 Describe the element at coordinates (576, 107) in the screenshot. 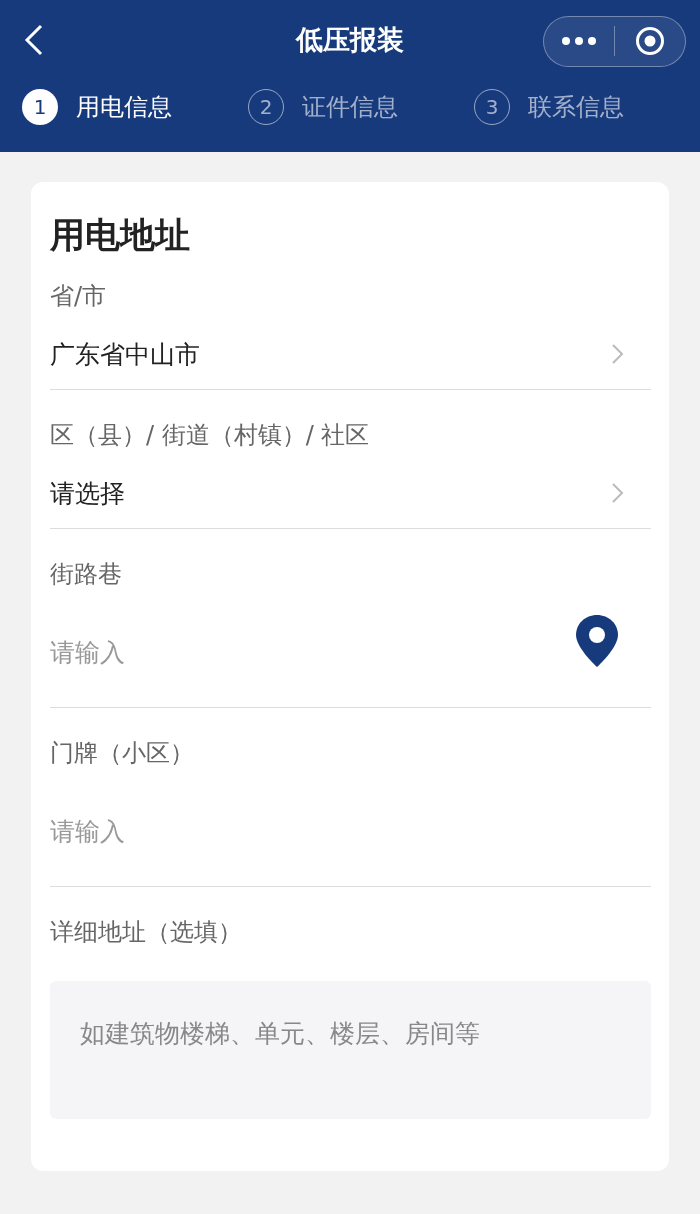

I see `step-label: 联系信息` at that location.